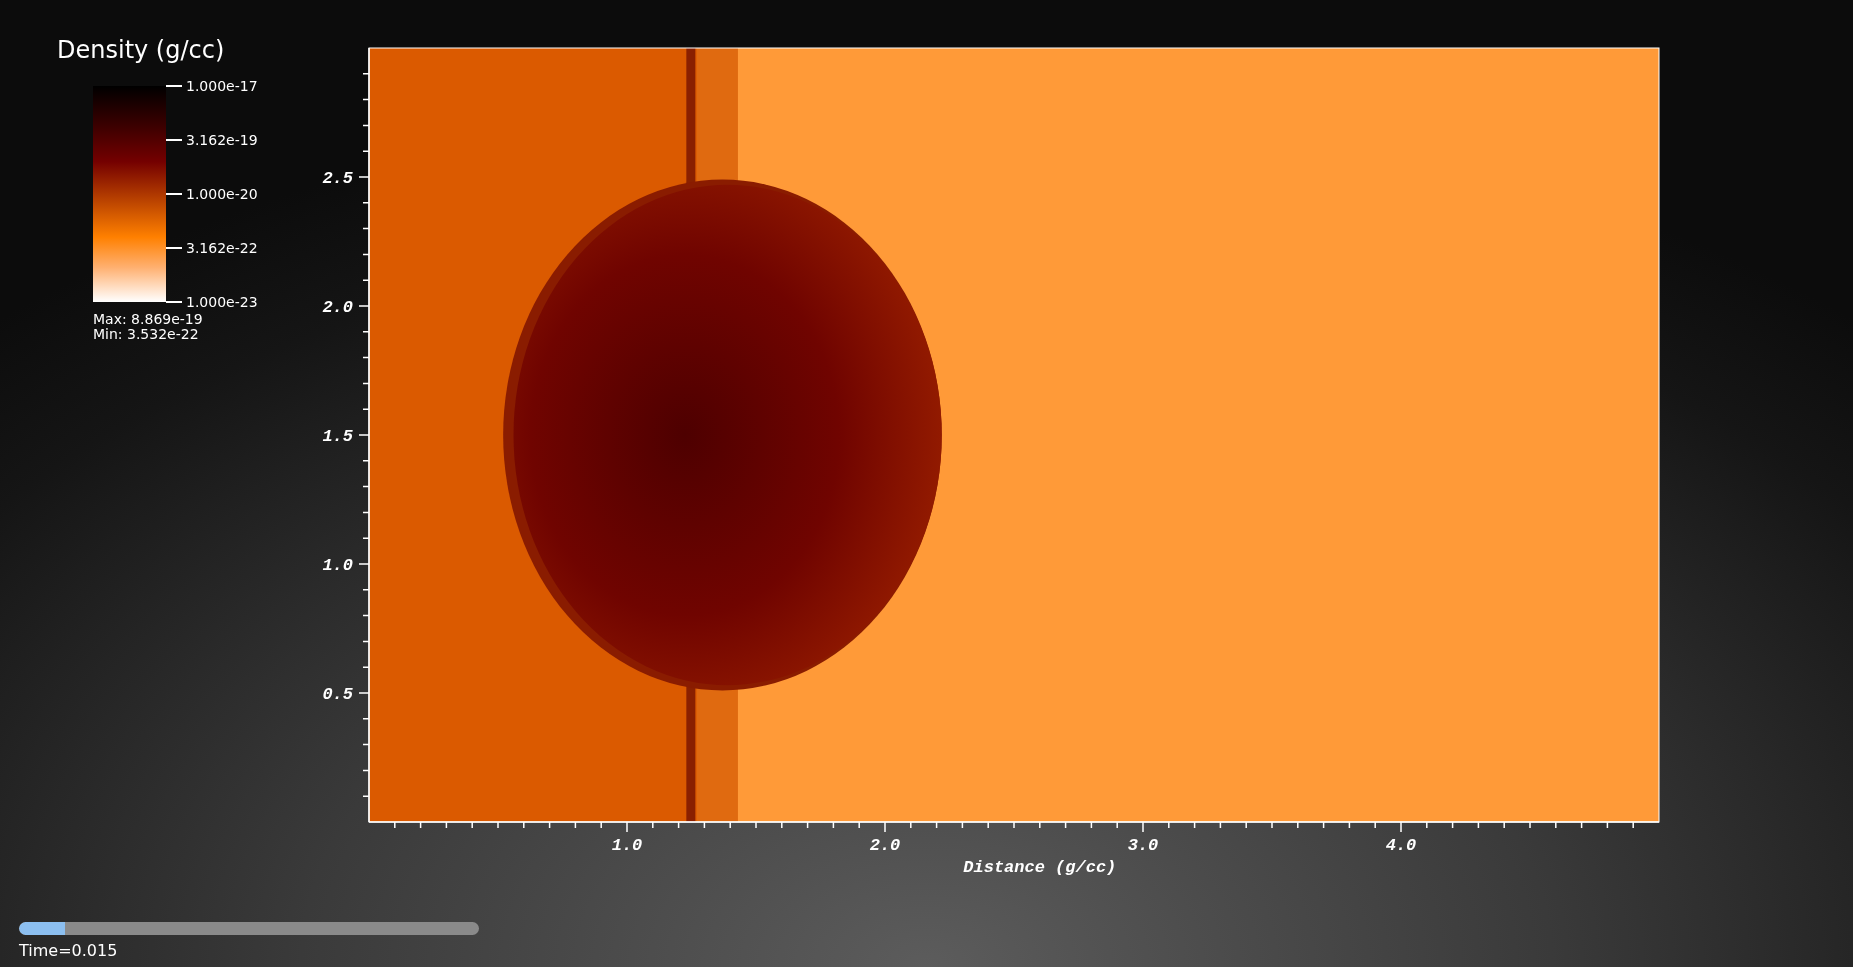  Describe the element at coordinates (148, 319) in the screenshot. I see `max-value: Max: 8.869e-19` at that location.